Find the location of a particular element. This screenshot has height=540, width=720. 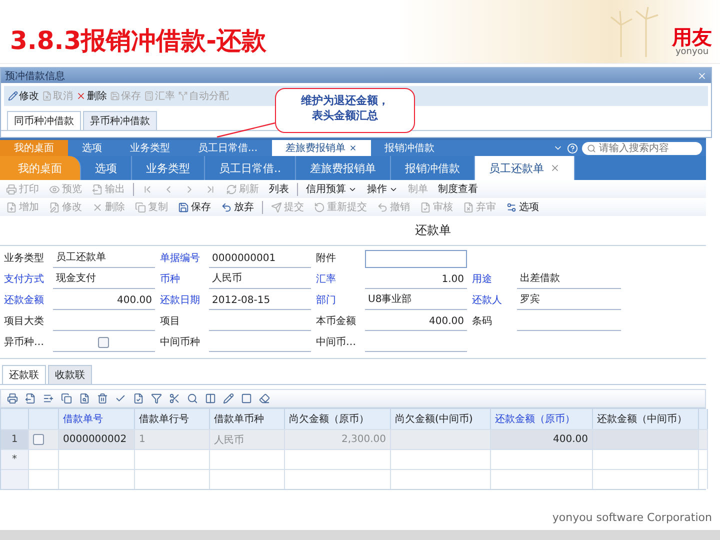

tab: 同币种冲借款 is located at coordinates (44, 120).